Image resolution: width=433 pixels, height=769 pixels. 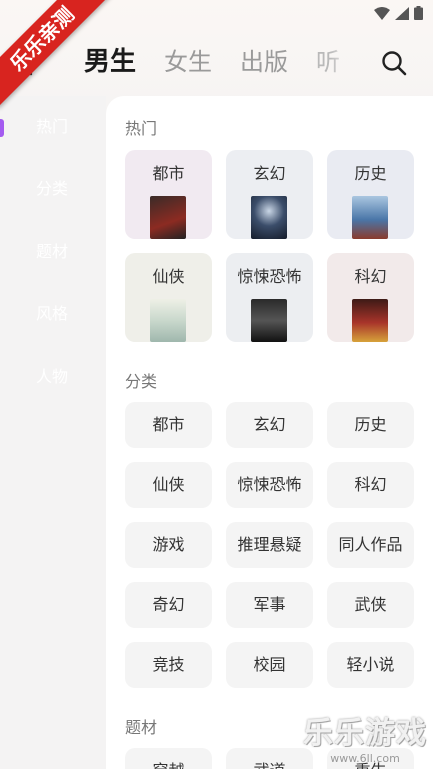 I want to click on hot-card-label: 科幻, so click(x=370, y=276).